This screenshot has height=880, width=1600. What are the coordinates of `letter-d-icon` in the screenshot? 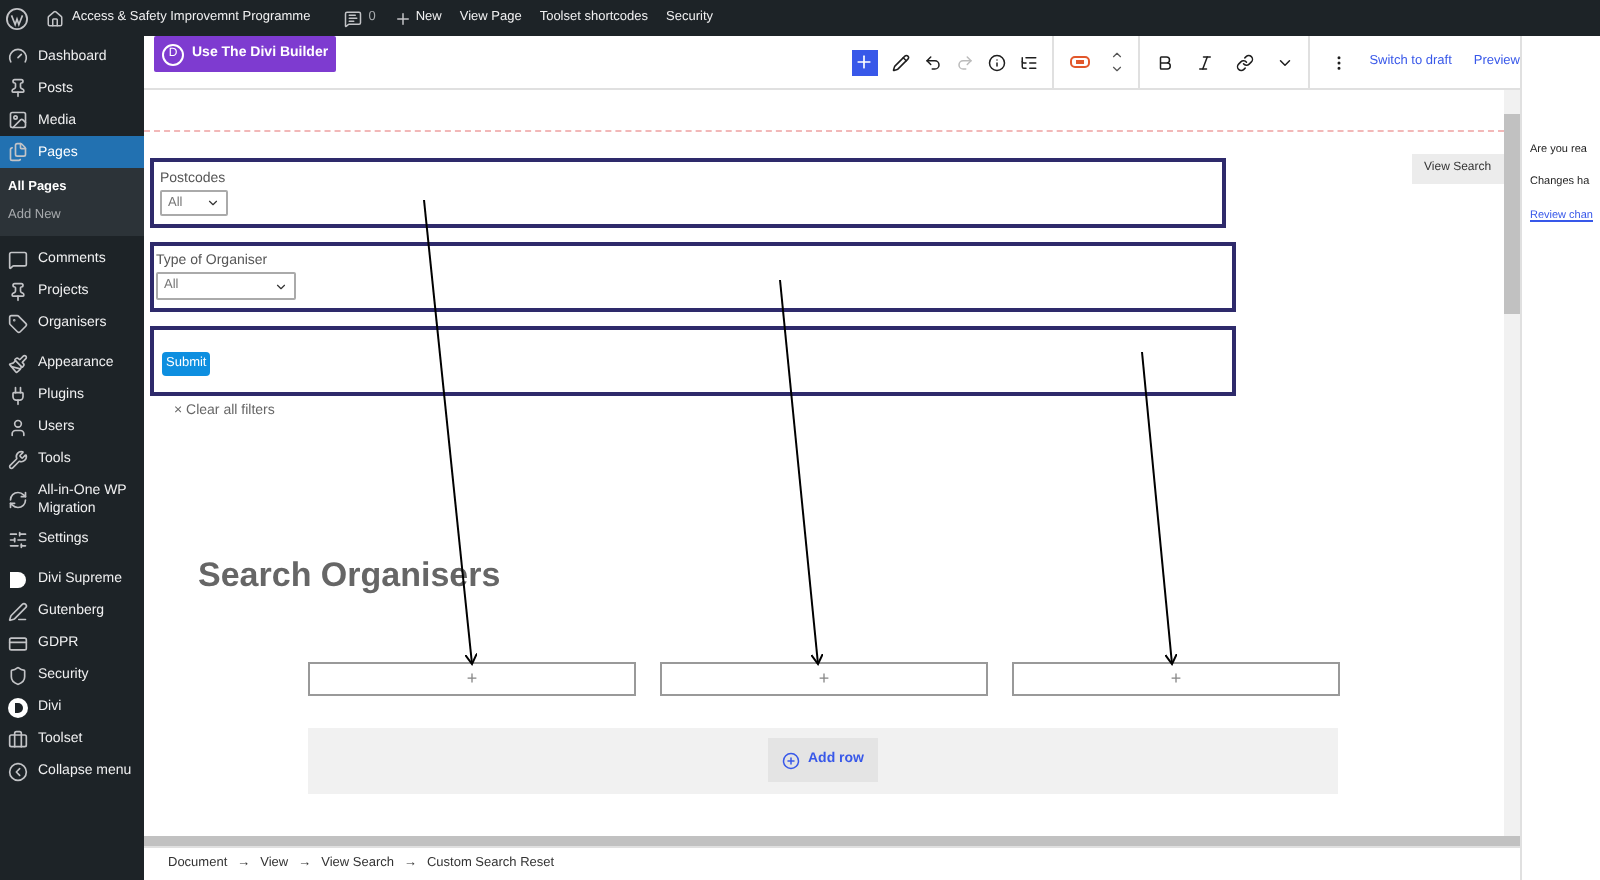 It's located at (18, 579).